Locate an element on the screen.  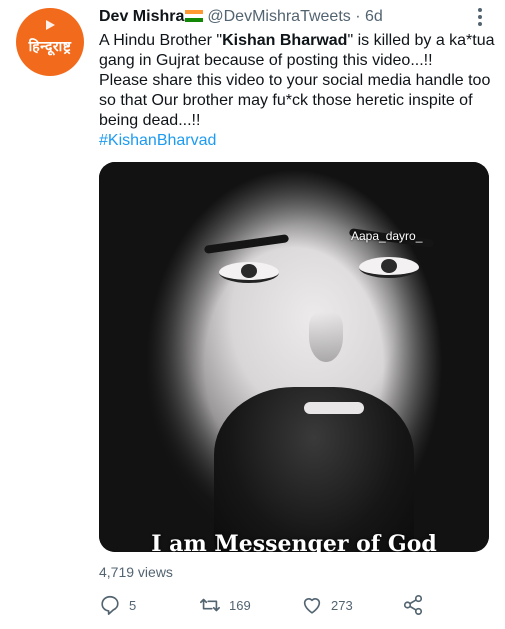
share-button is located at coordinates (413, 605).